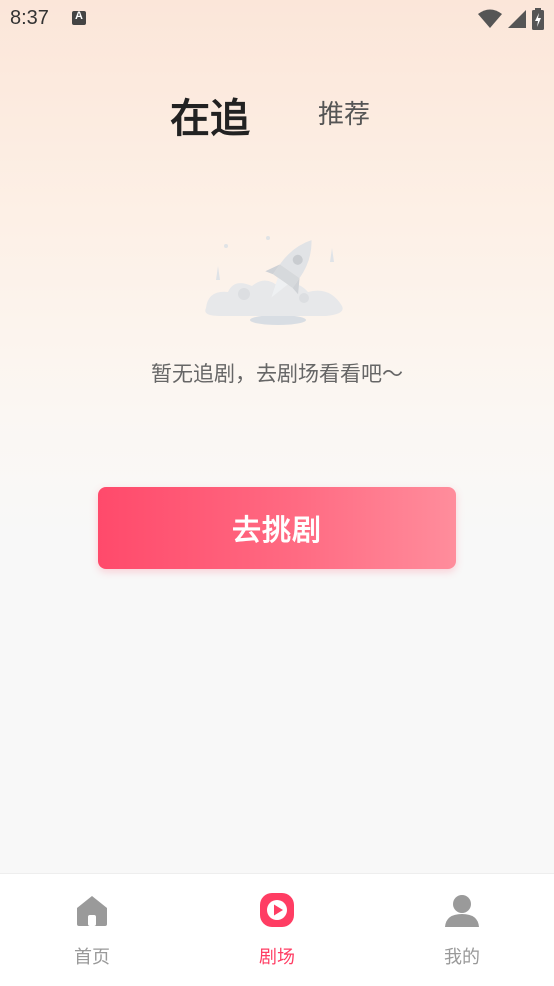  I want to click on status-icons, so click(511, 19).